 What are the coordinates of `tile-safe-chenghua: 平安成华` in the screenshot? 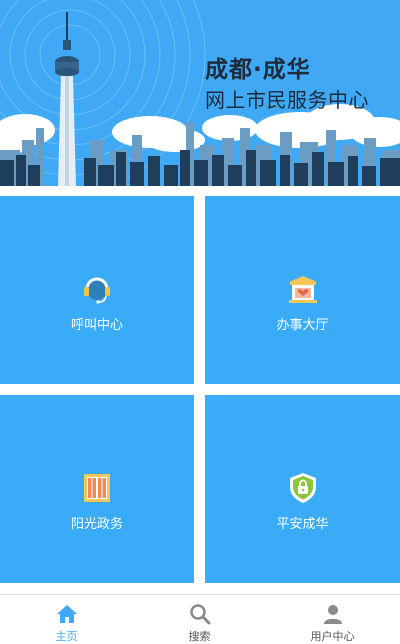 It's located at (302, 489).